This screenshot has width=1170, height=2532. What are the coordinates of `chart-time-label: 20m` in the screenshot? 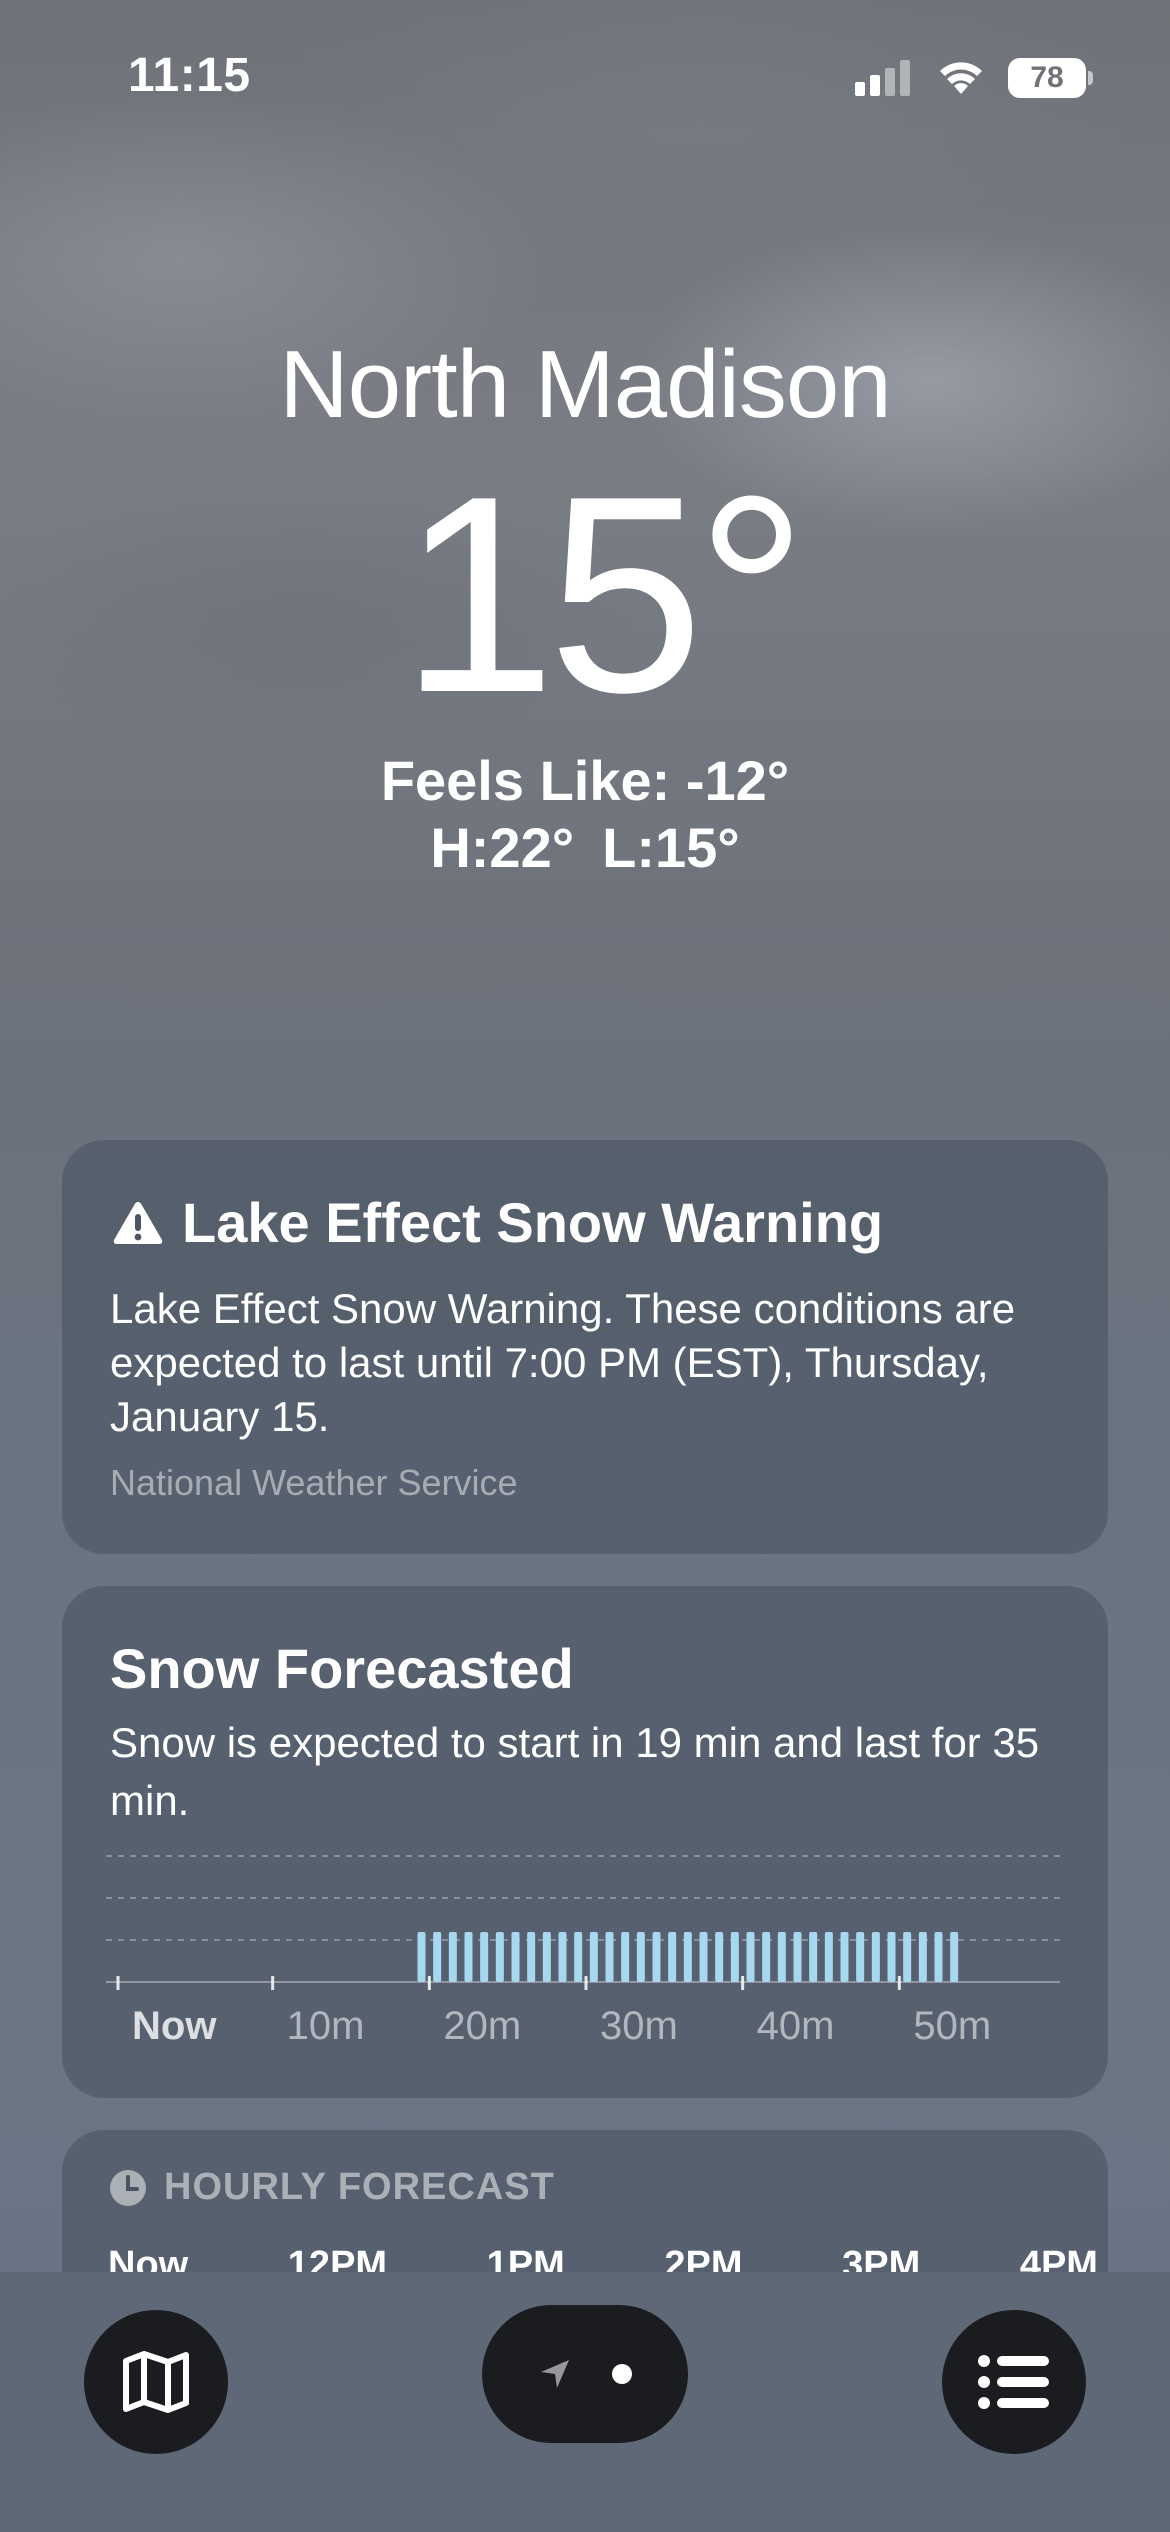 It's located at (482, 2026).